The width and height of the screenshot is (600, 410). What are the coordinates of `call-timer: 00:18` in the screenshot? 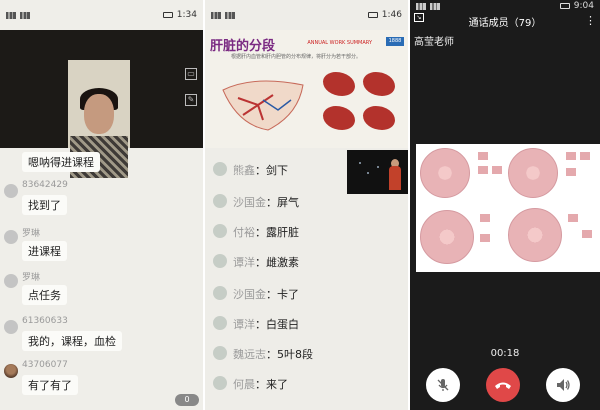 It's located at (505, 353).